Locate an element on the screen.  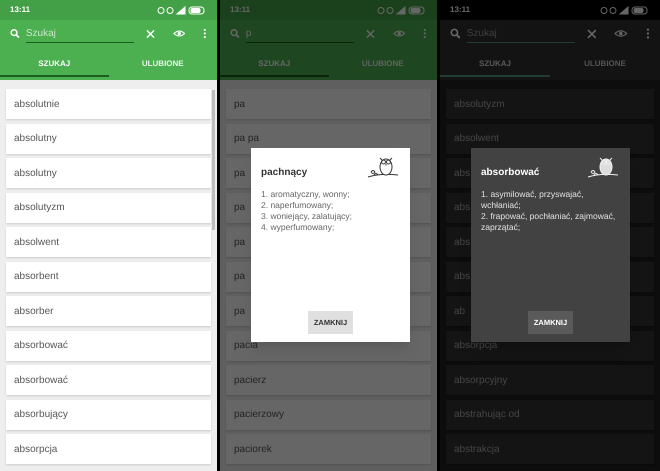
word-list-item: paciorek is located at coordinates (328, 449).